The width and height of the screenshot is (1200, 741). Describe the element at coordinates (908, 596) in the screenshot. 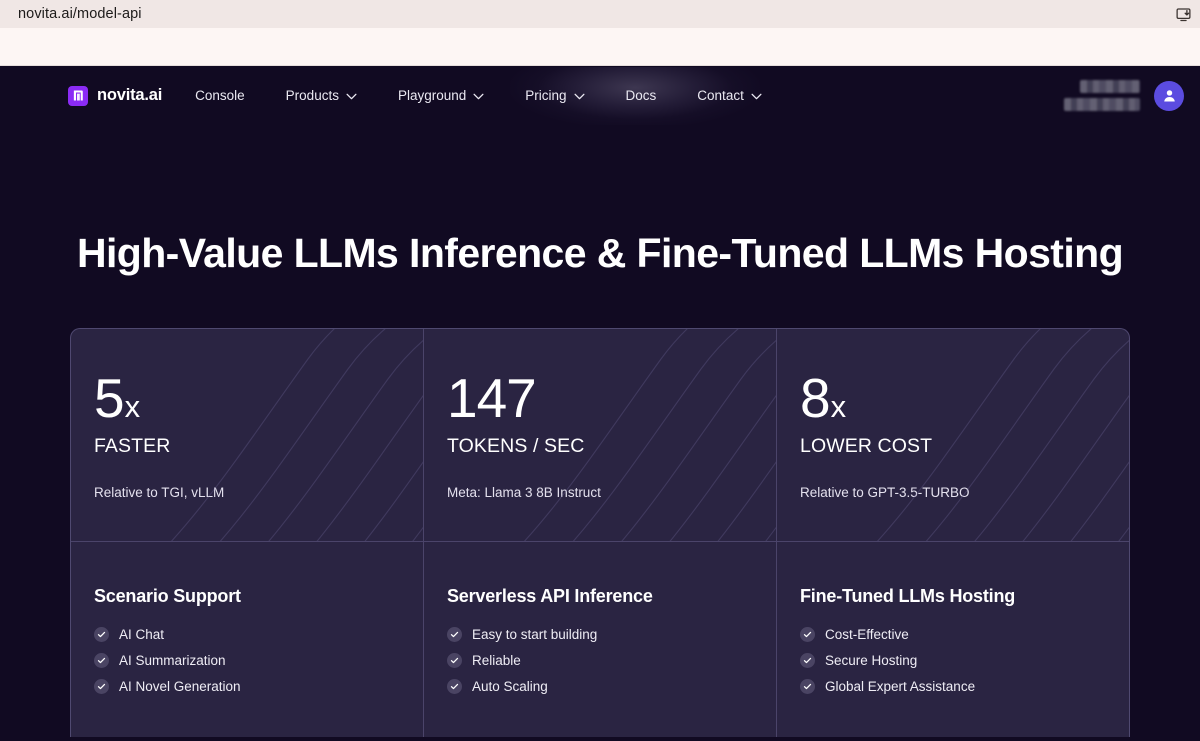

I see `feature-title: Fine-Tuned LLMs Hosting` at that location.